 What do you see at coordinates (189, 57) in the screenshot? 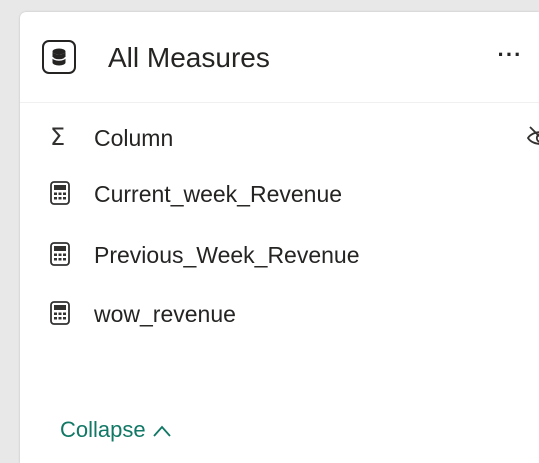
I see `card-title: All Measures` at bounding box center [189, 57].